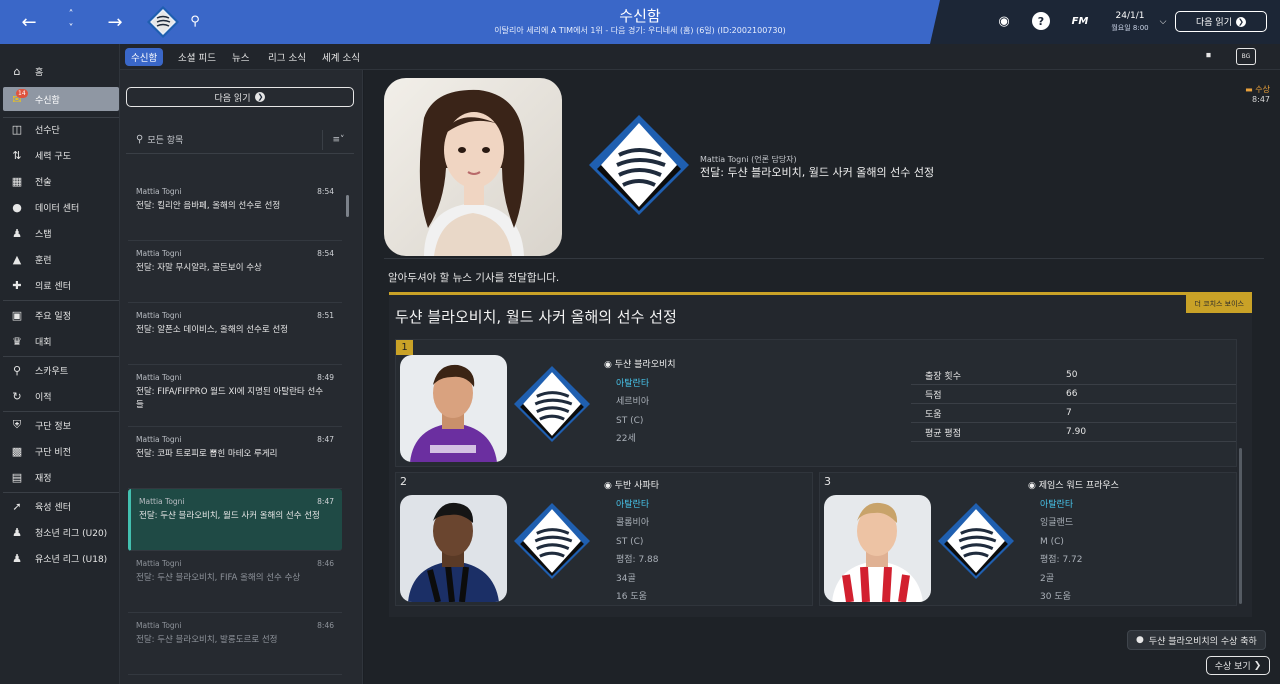  What do you see at coordinates (640, 365) in the screenshot?
I see `player-name: ◉ 두샨 블라오비치` at bounding box center [640, 365].